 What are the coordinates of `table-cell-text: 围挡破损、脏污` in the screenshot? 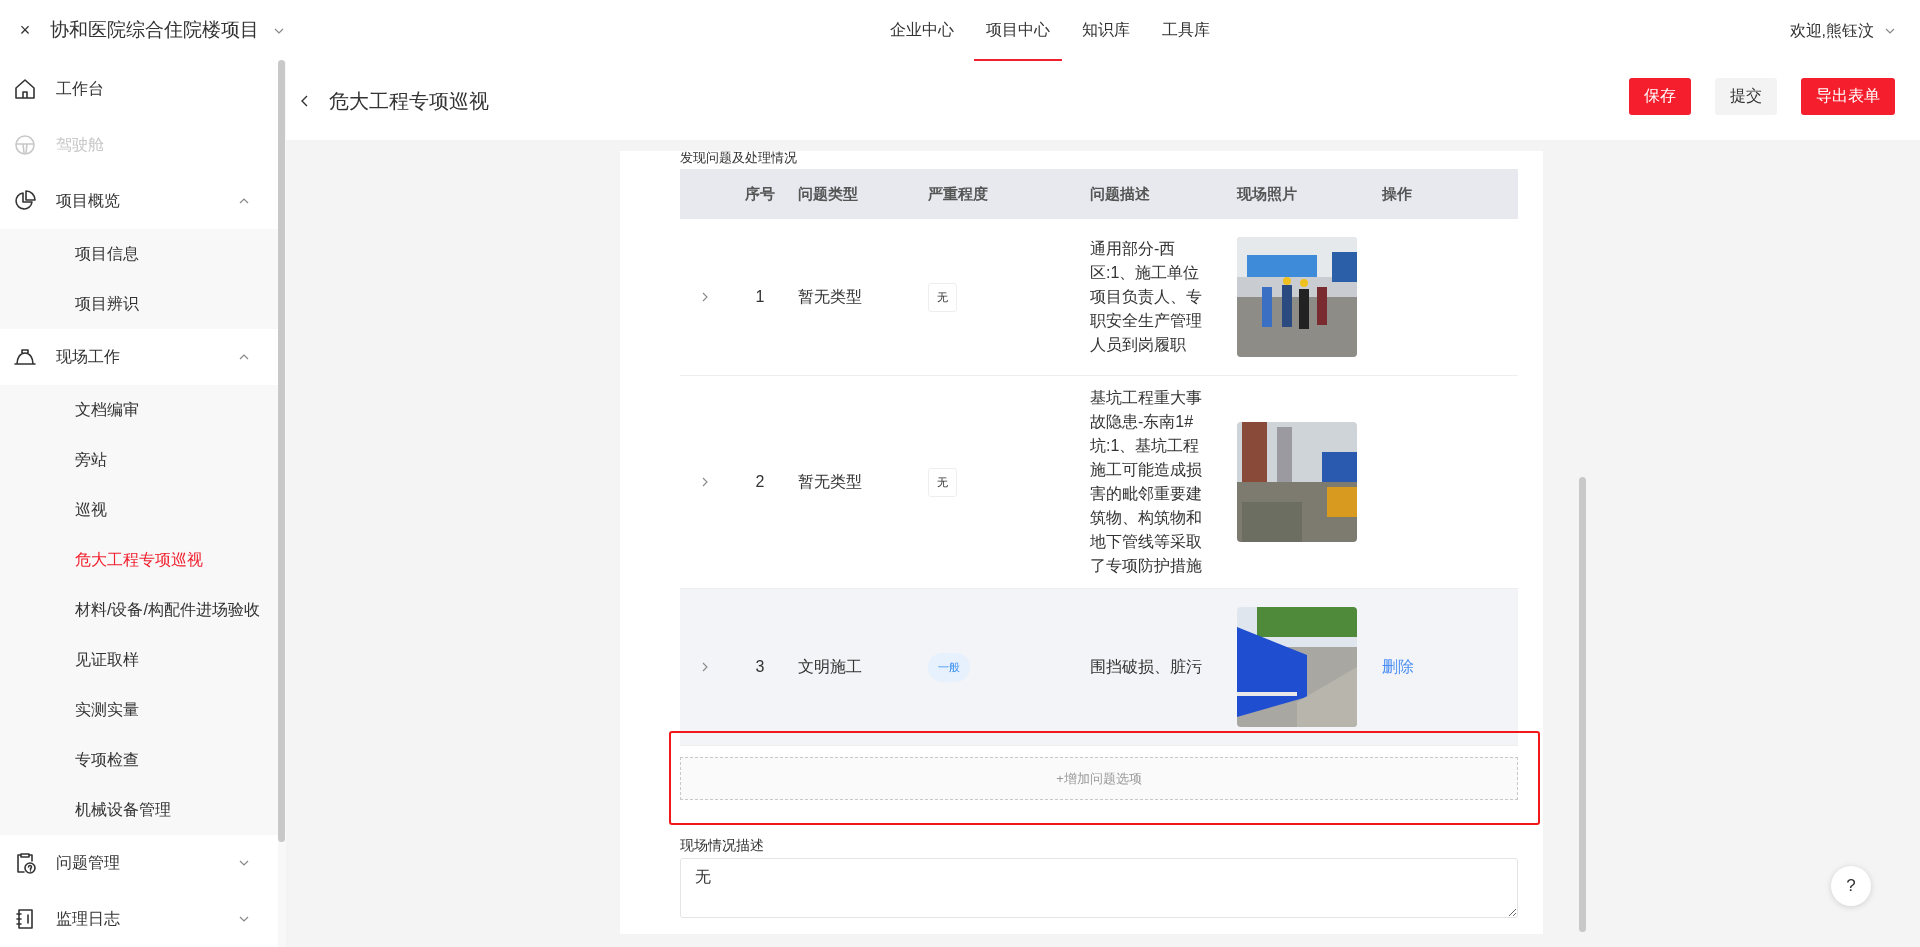 It's located at (1146, 667).